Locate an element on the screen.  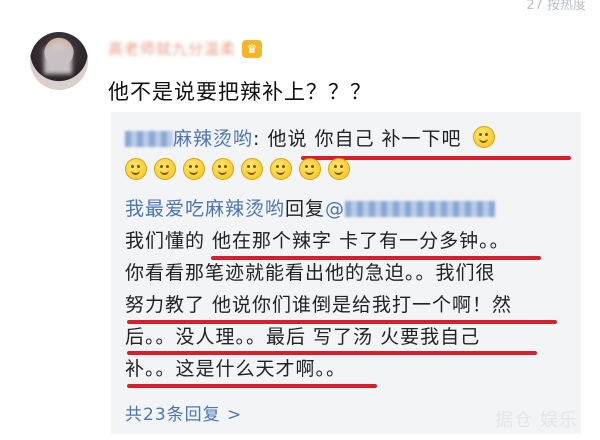
reply-line-4: 后。。没人理。。最后 写了汤 火要我自己 is located at coordinates (303, 337).